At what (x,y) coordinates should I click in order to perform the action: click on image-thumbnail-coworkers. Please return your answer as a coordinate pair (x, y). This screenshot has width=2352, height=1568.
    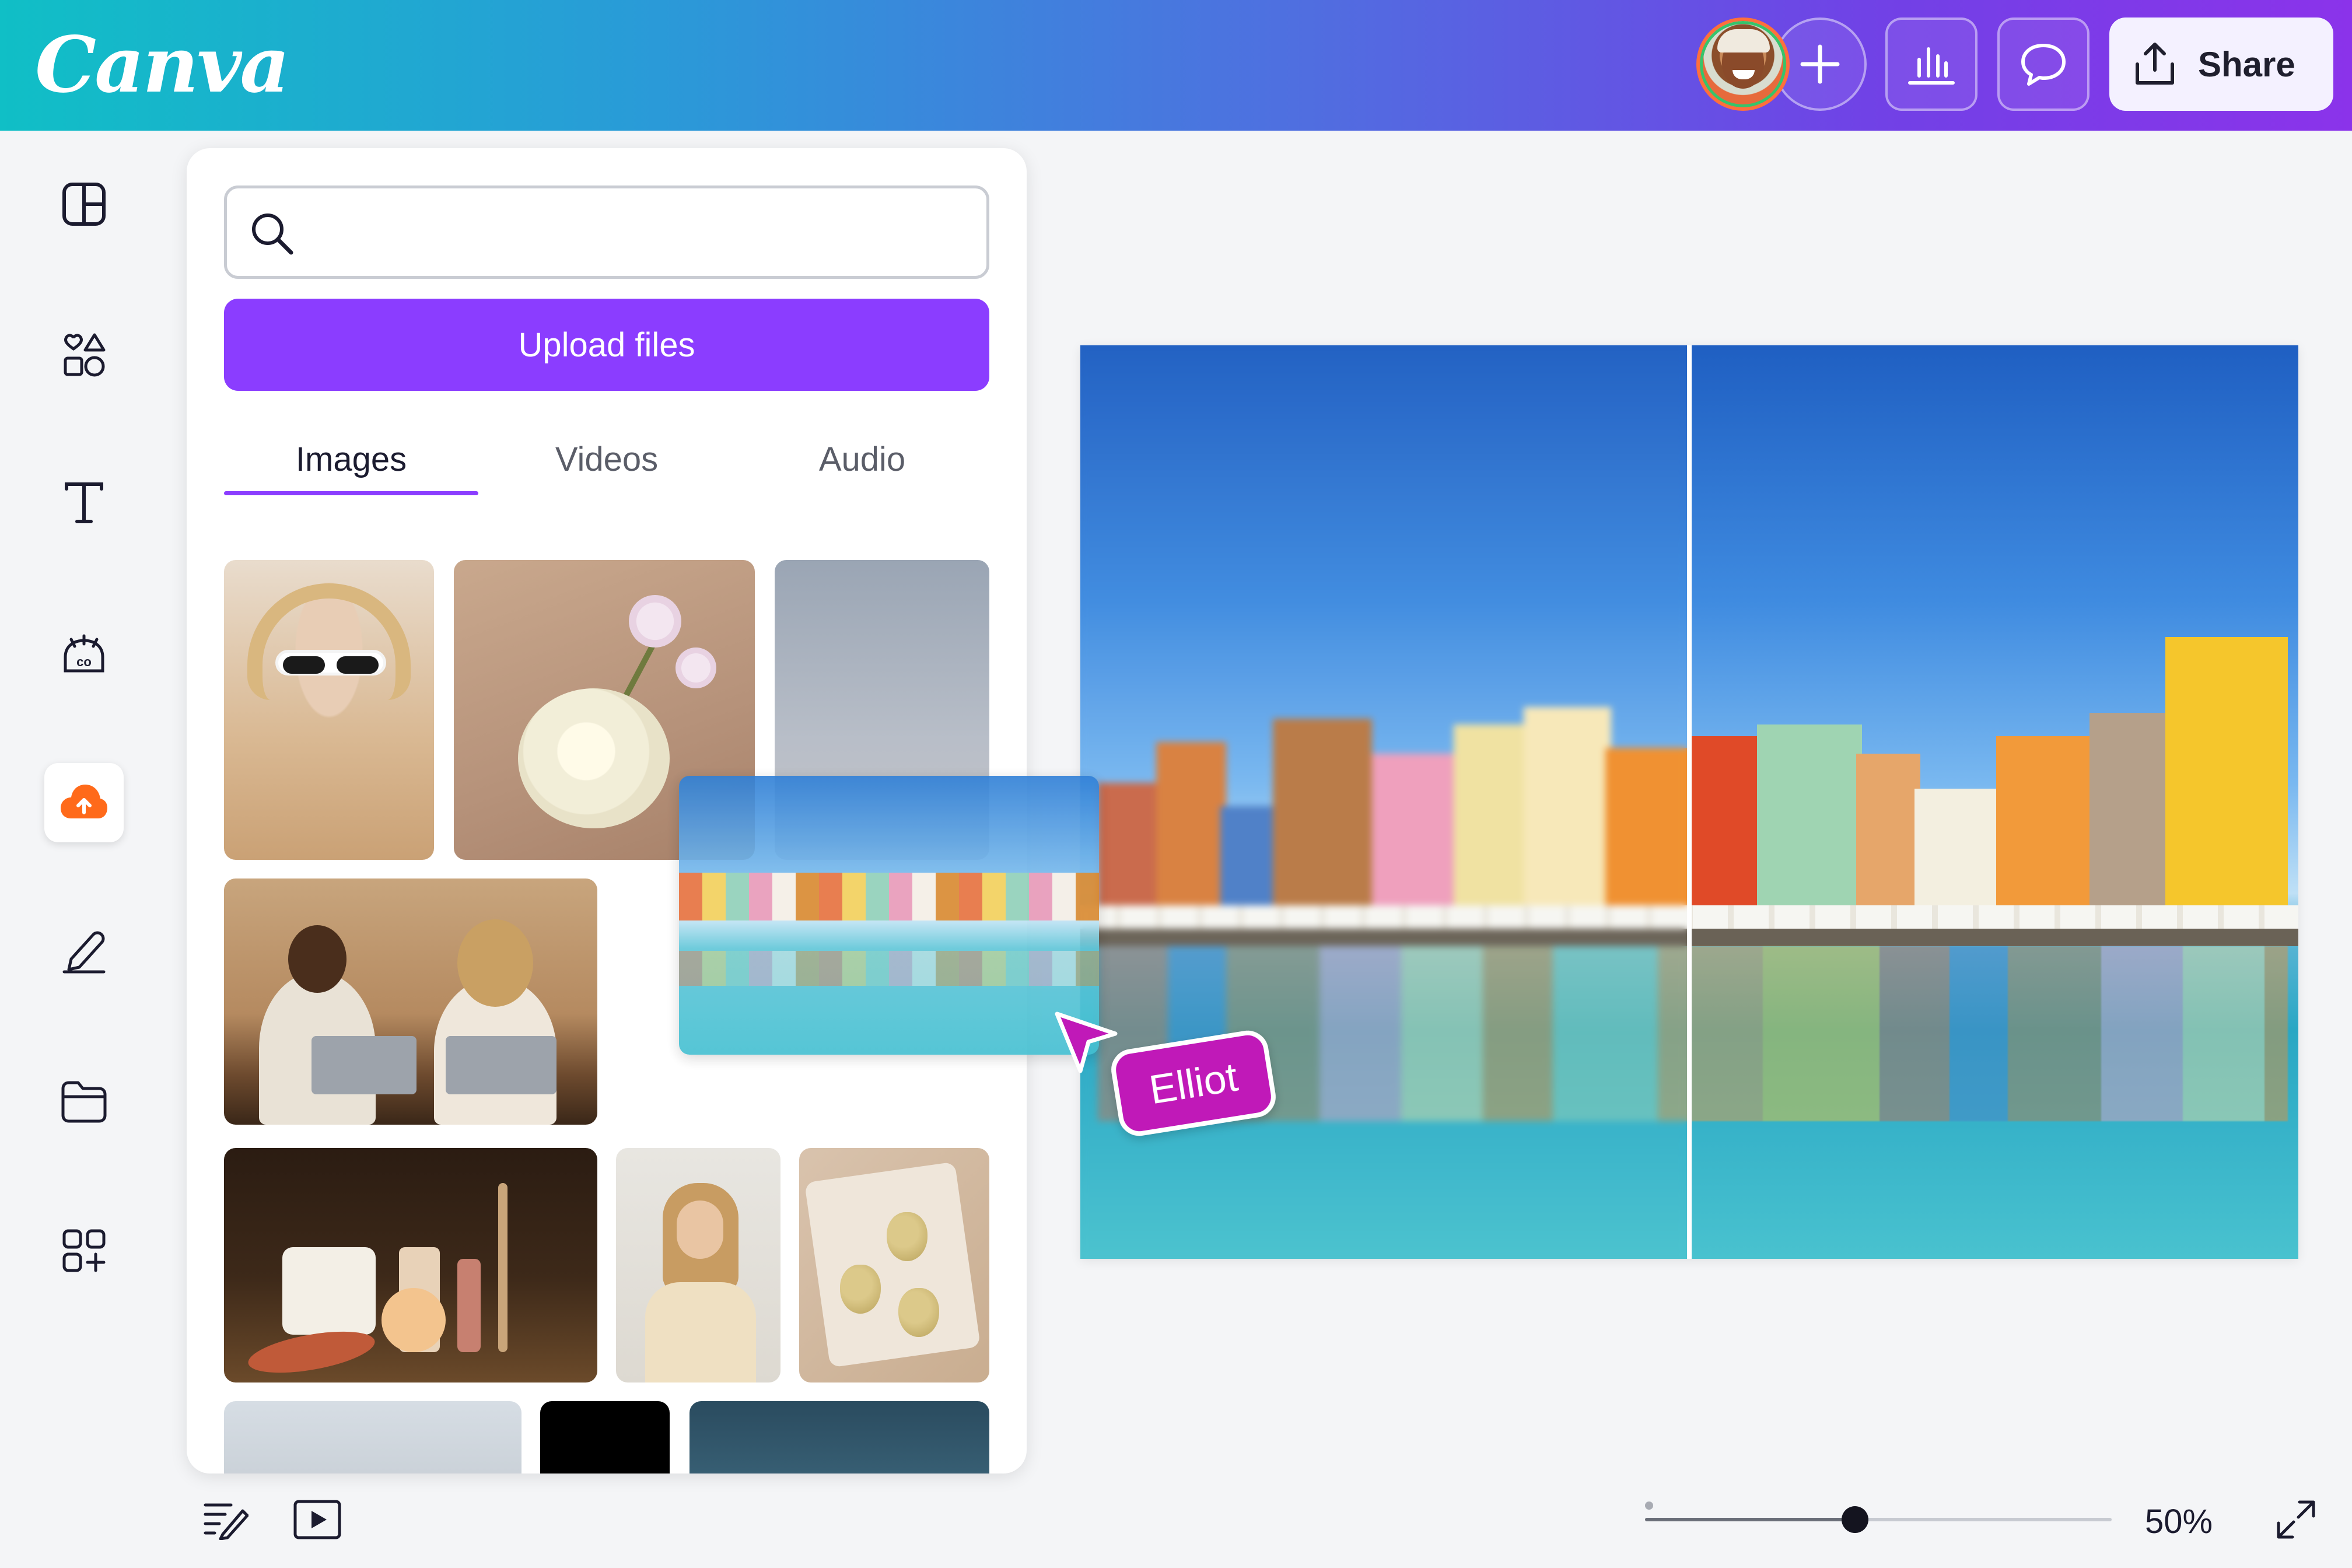
    Looking at the image, I should click on (410, 1001).